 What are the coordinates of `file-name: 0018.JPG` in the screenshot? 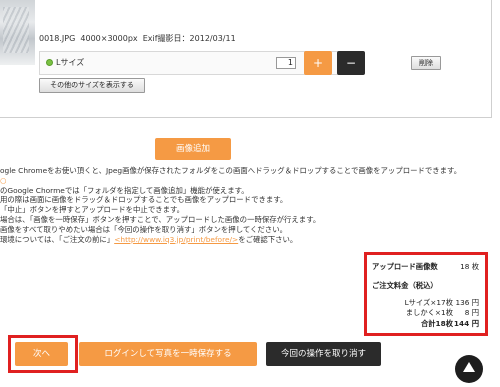 It's located at (57, 38).